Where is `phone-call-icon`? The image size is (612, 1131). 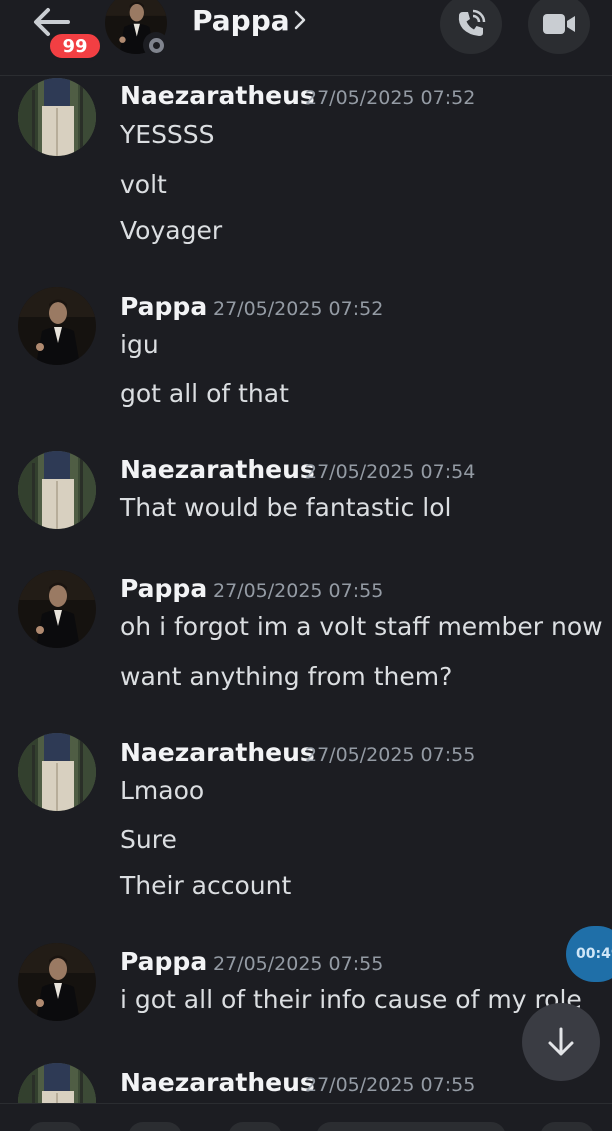 phone-call-icon is located at coordinates (472, 22).